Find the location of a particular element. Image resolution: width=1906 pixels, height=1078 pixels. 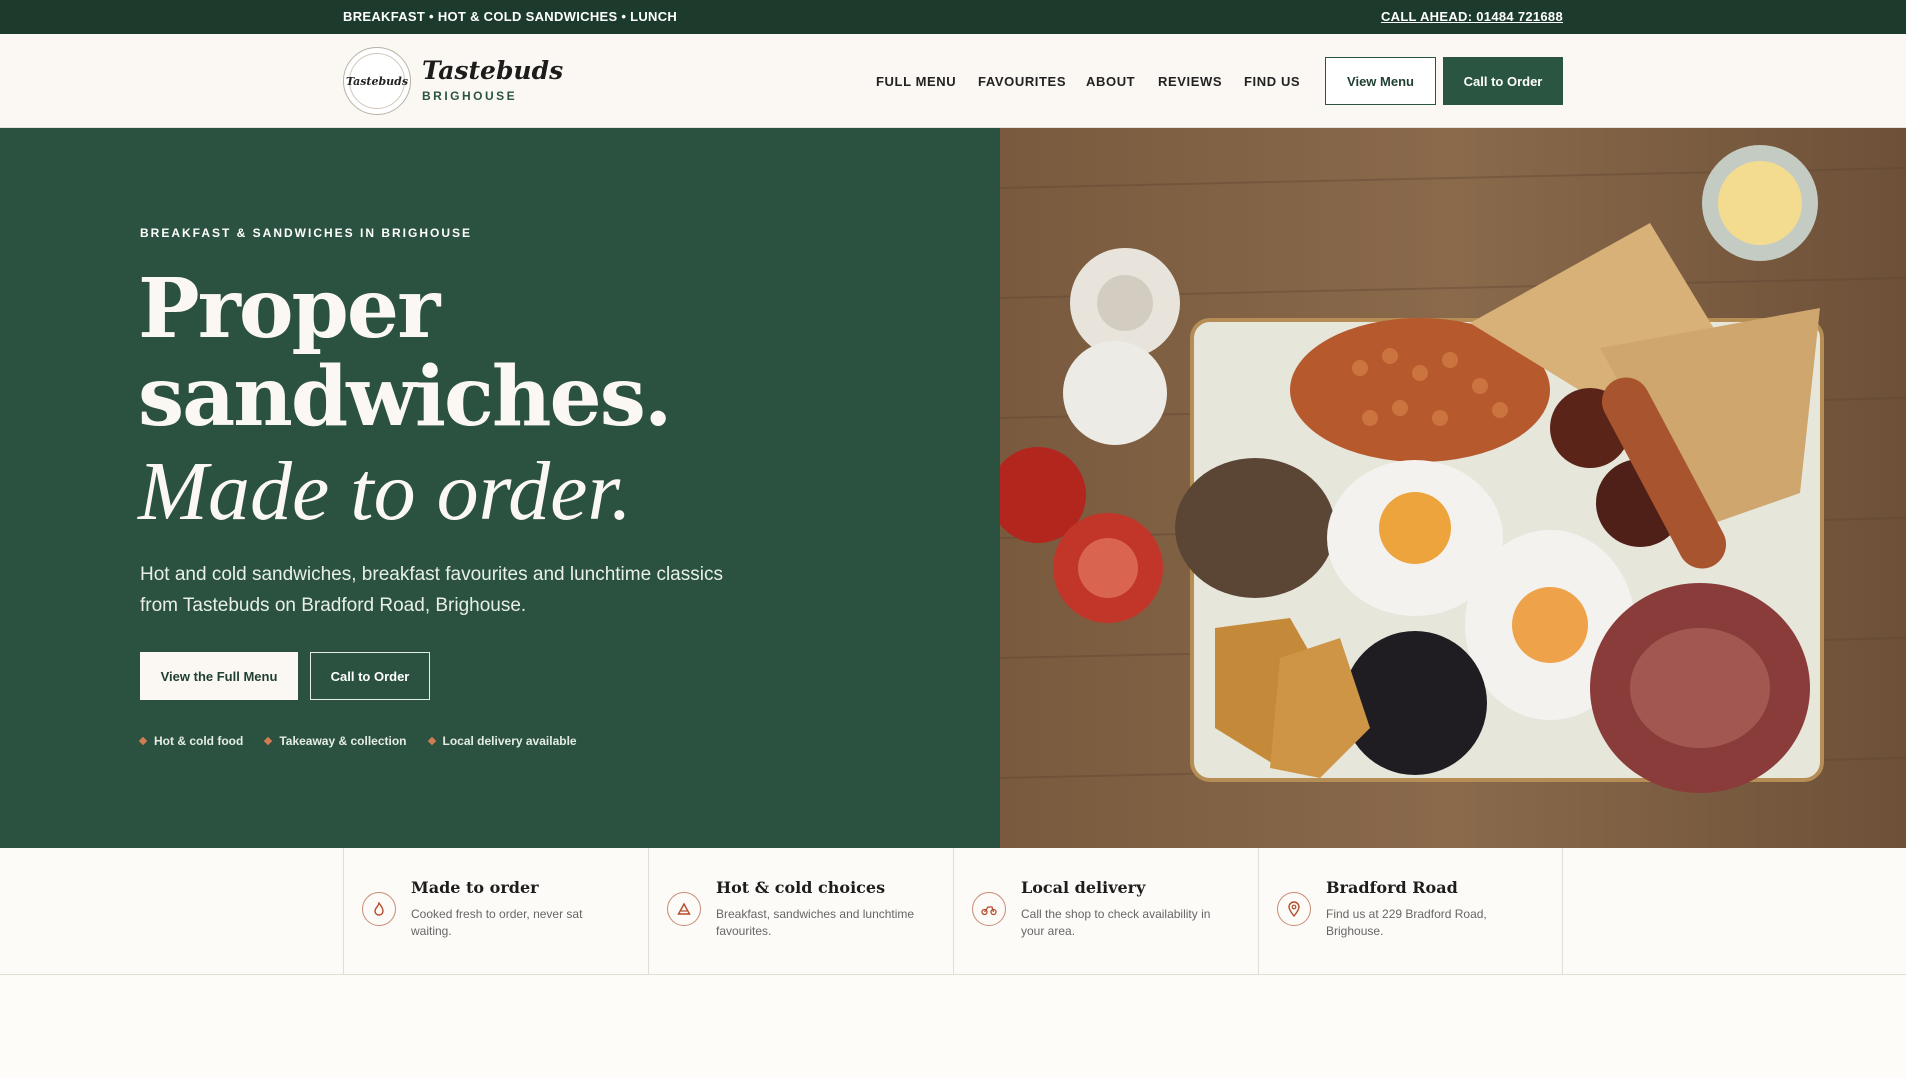

tag-hot-cold-food: Hot & cold food is located at coordinates (191, 741).